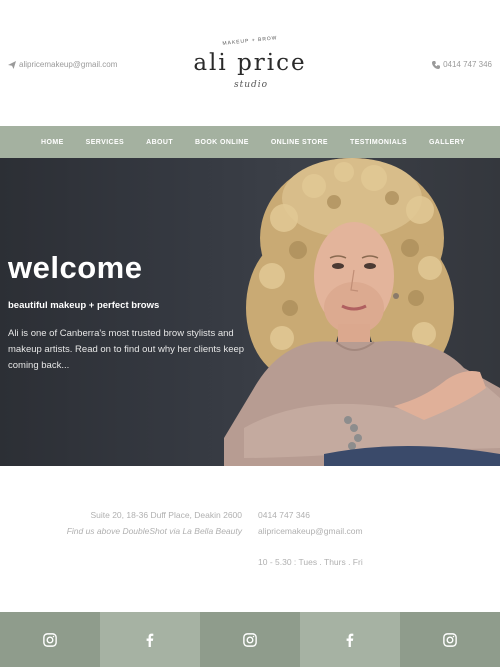  Describe the element at coordinates (250, 41) in the screenshot. I see `logo-tagline: MAKEUP + BROW` at that location.